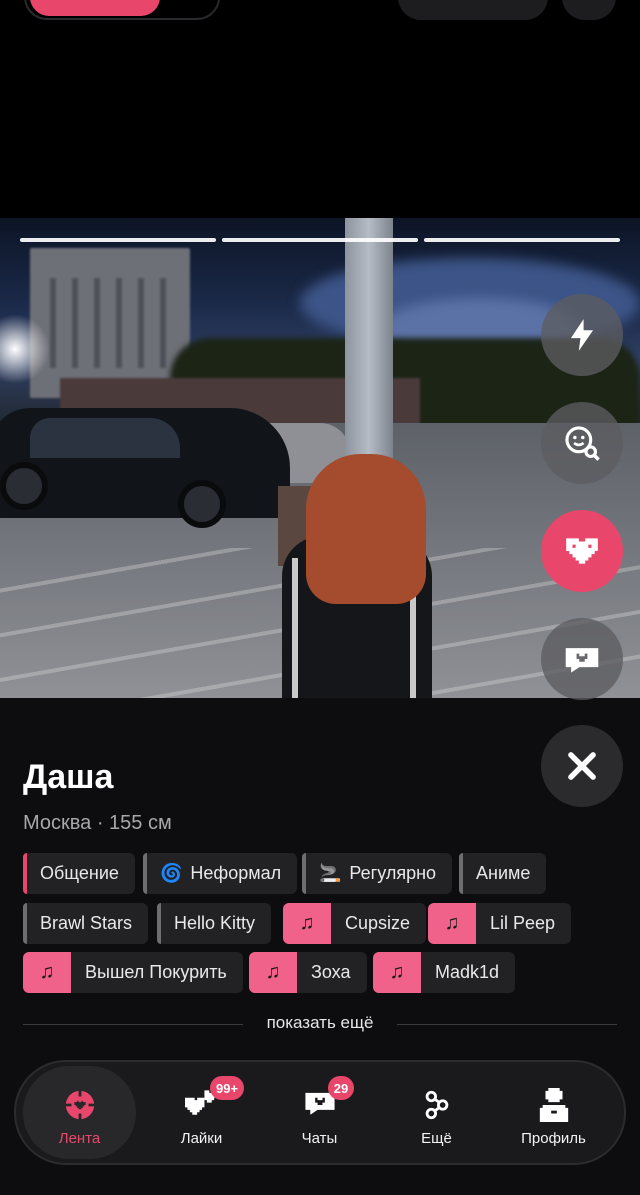 The height and width of the screenshot is (1195, 640). I want to click on tag-chip: 🌀 Неформал, so click(220, 873).